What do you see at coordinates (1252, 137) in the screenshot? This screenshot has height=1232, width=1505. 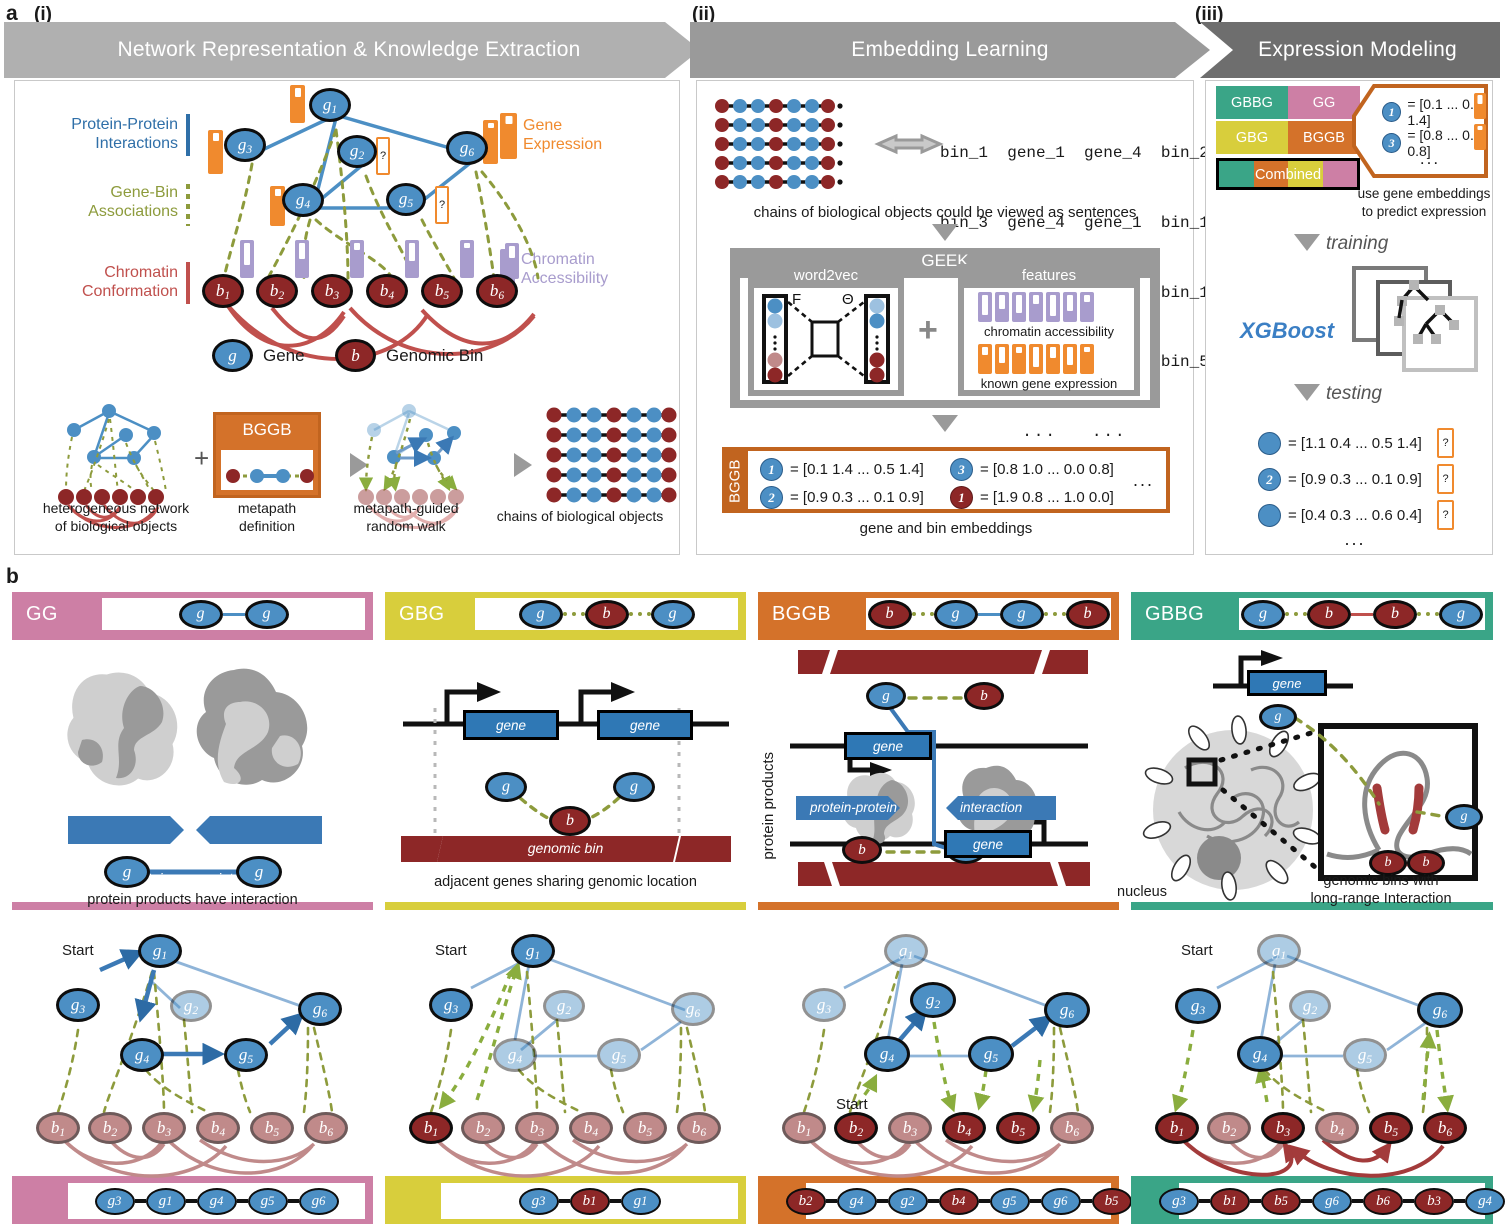 I see `metapath-tile-gbg: GBG` at bounding box center [1252, 137].